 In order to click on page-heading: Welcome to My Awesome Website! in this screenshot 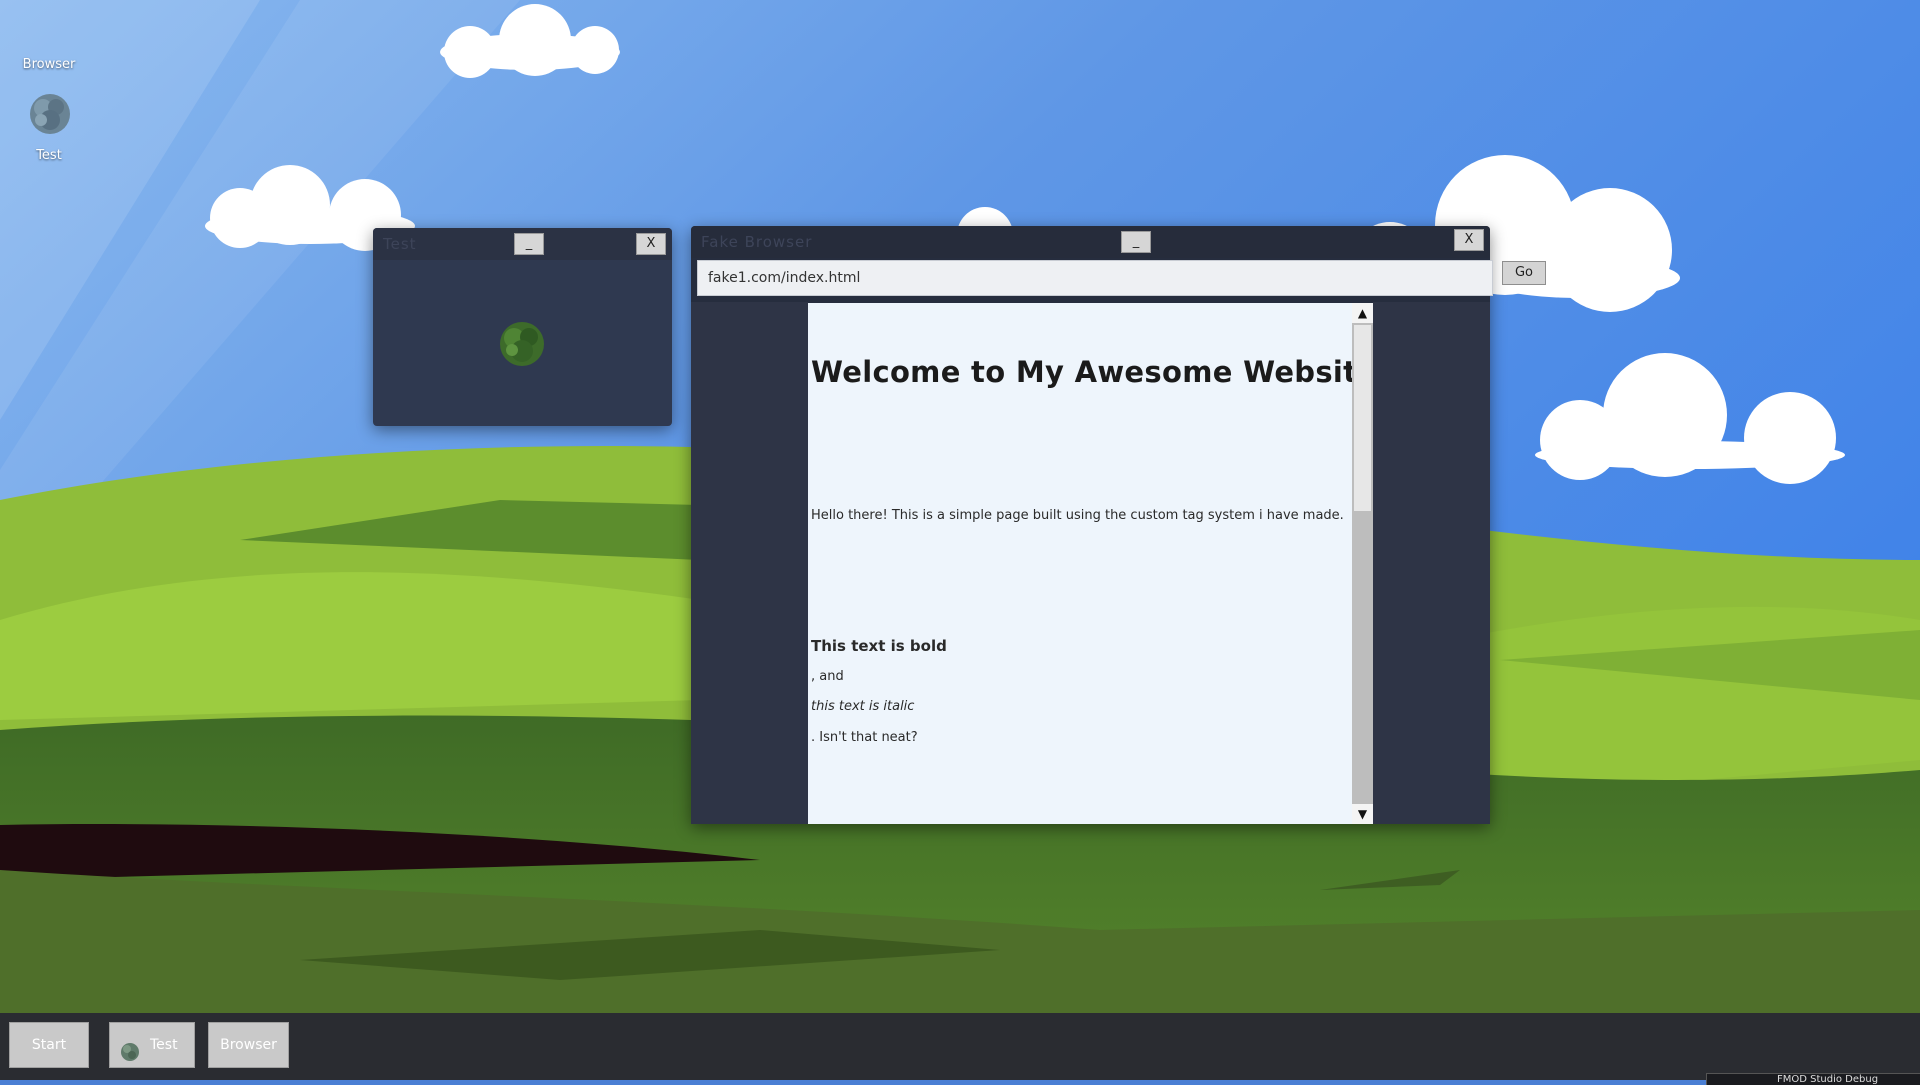, I will do `click(1081, 372)`.